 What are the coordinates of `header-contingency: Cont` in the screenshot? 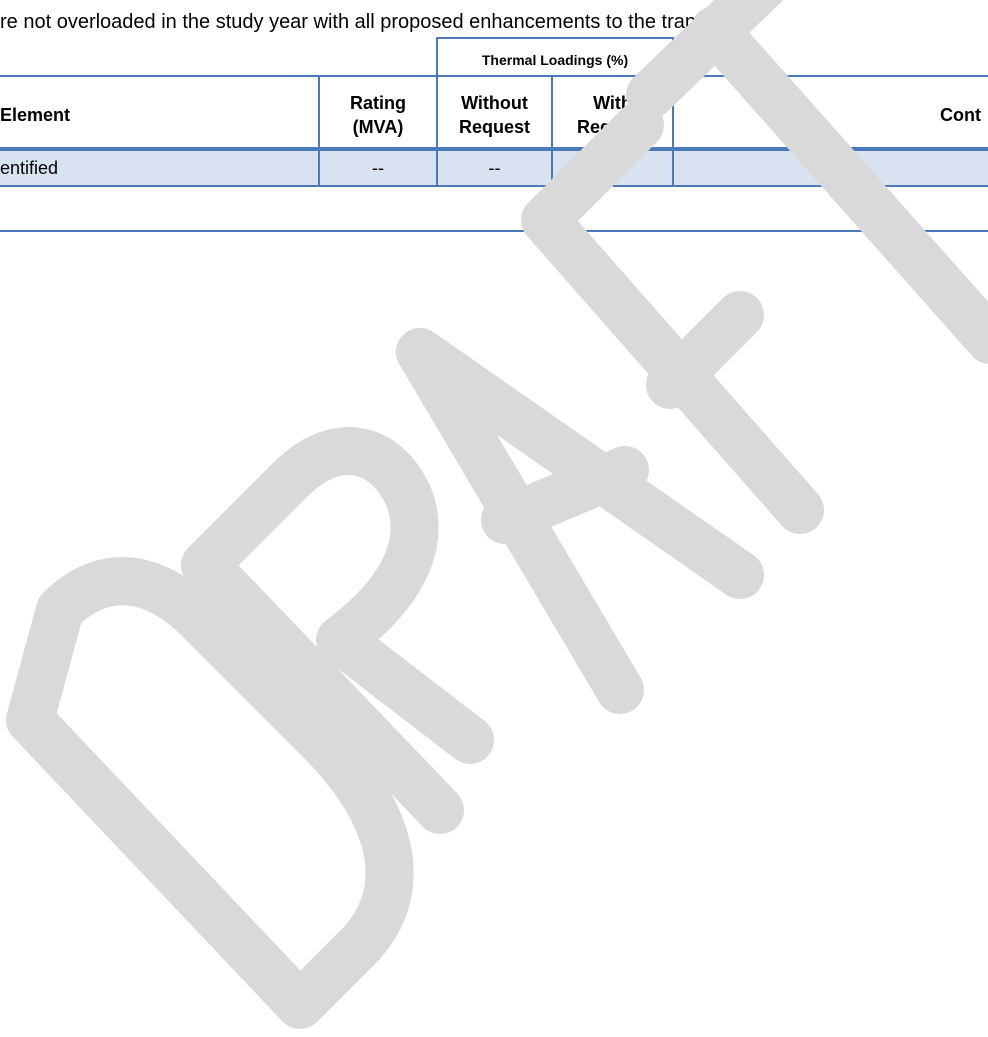 It's located at (960, 115).